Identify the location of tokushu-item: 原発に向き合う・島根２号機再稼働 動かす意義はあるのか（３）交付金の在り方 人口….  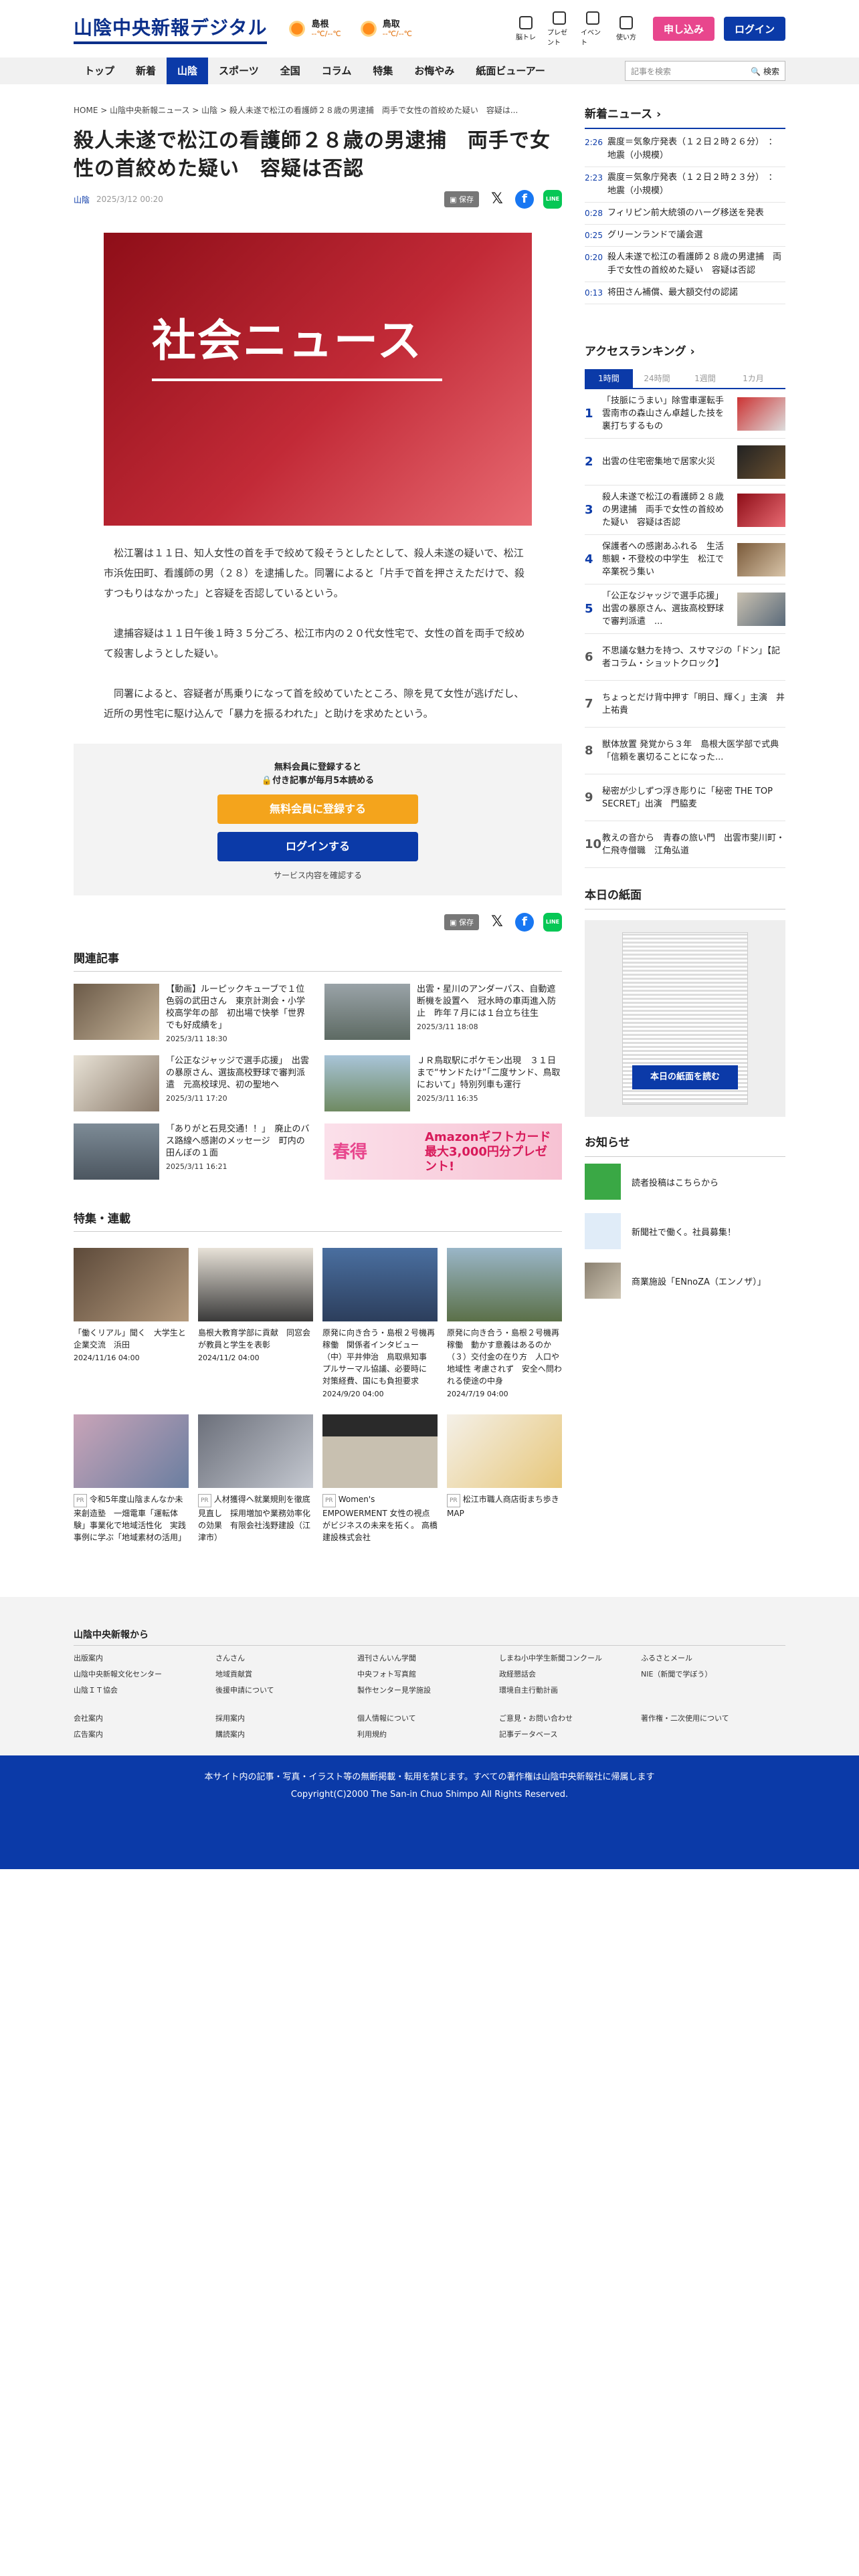
(504, 1323).